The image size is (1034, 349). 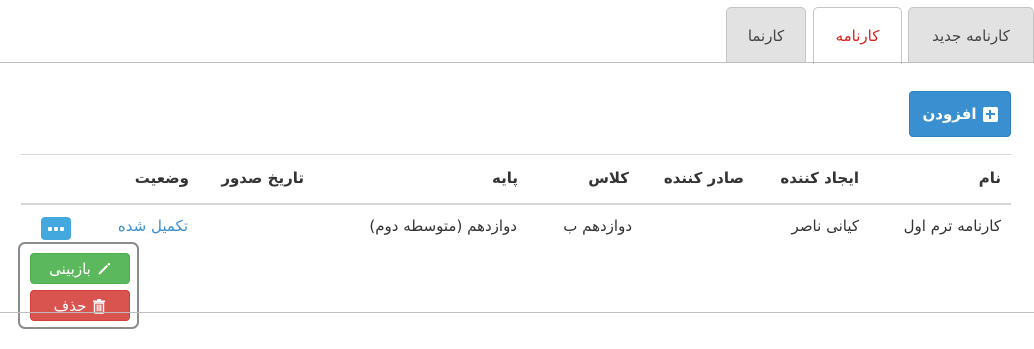 What do you see at coordinates (56, 228) in the screenshot?
I see `row-actions-toggle` at bounding box center [56, 228].